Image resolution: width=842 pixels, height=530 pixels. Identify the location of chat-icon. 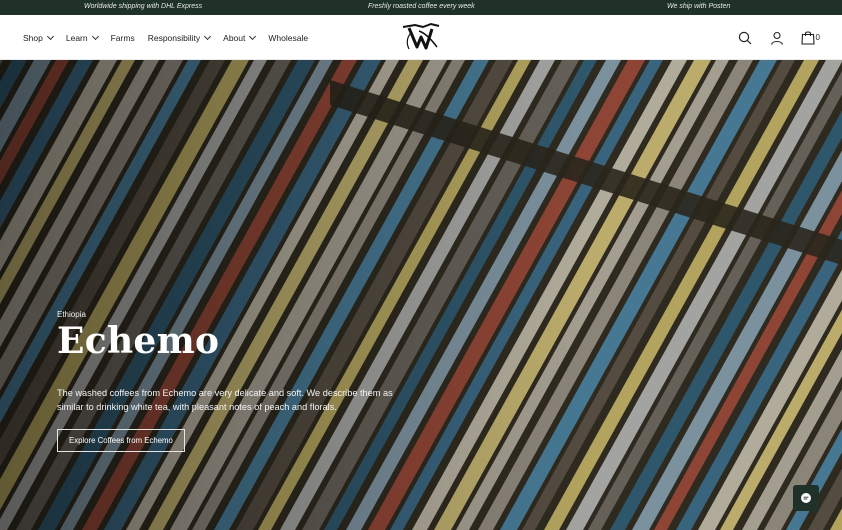
(806, 498).